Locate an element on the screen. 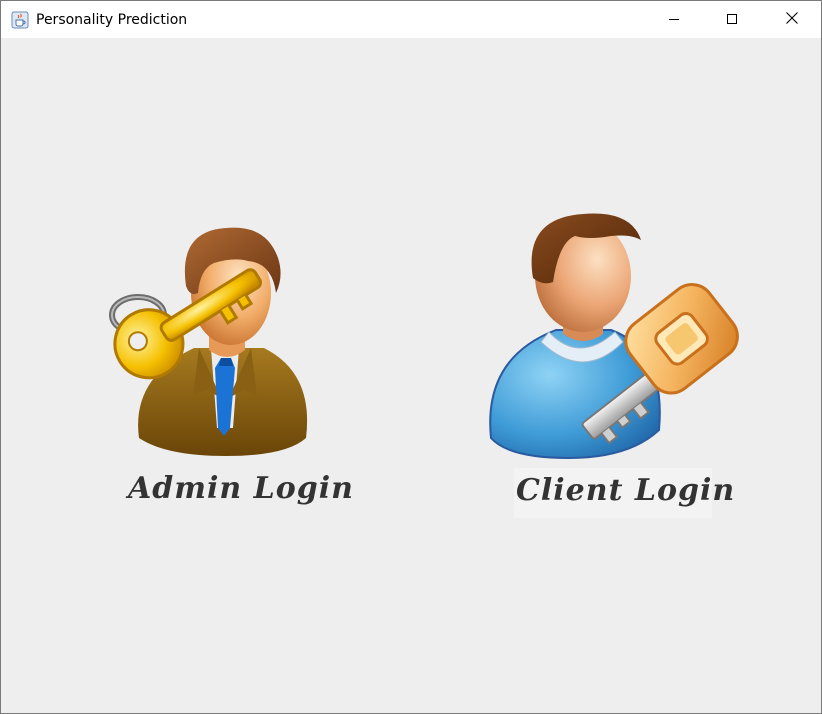  close-icon is located at coordinates (792, 19).